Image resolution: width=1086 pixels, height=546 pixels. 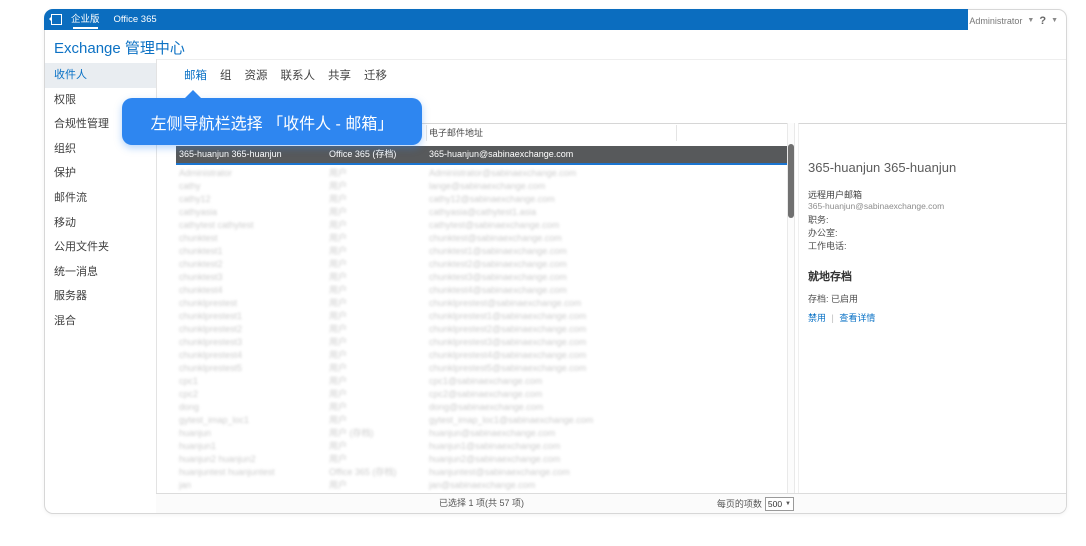 What do you see at coordinates (256, 75) in the screenshot?
I see `tab: 资源` at bounding box center [256, 75].